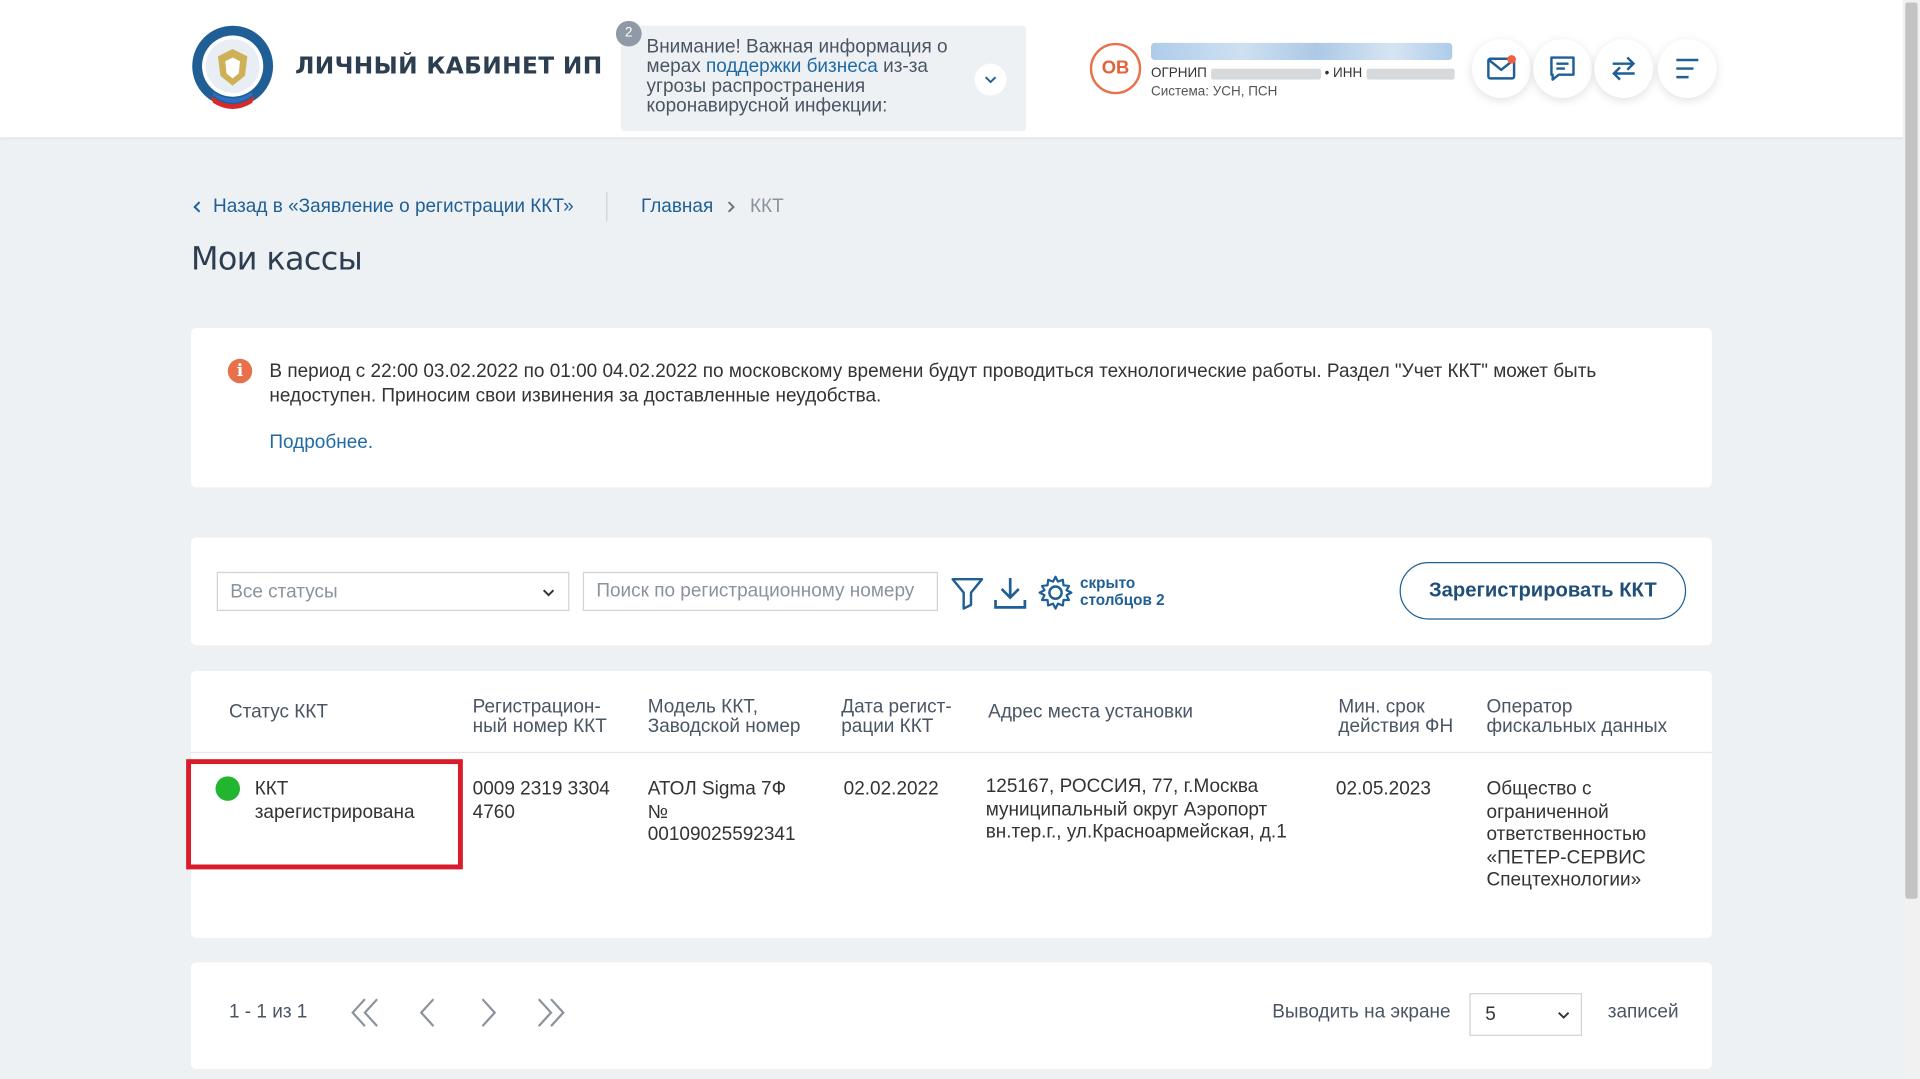 The width and height of the screenshot is (1920, 1079). What do you see at coordinates (792, 66) in the screenshot?
I see `support-business-link: поддержки бизнеса` at bounding box center [792, 66].